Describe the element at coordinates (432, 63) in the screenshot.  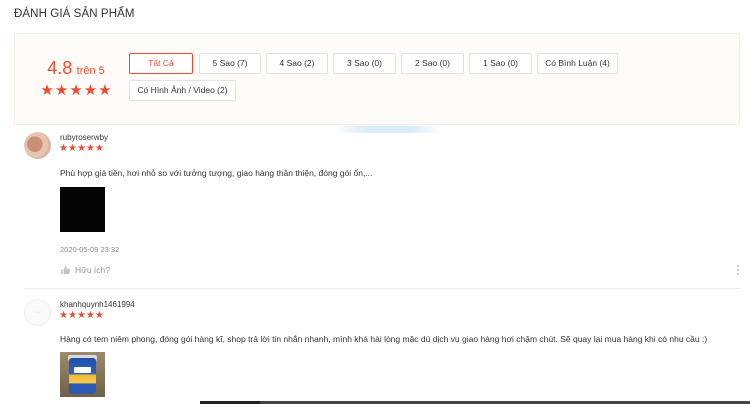
I see `filter-2-star-button: 2 Sao (0)` at that location.